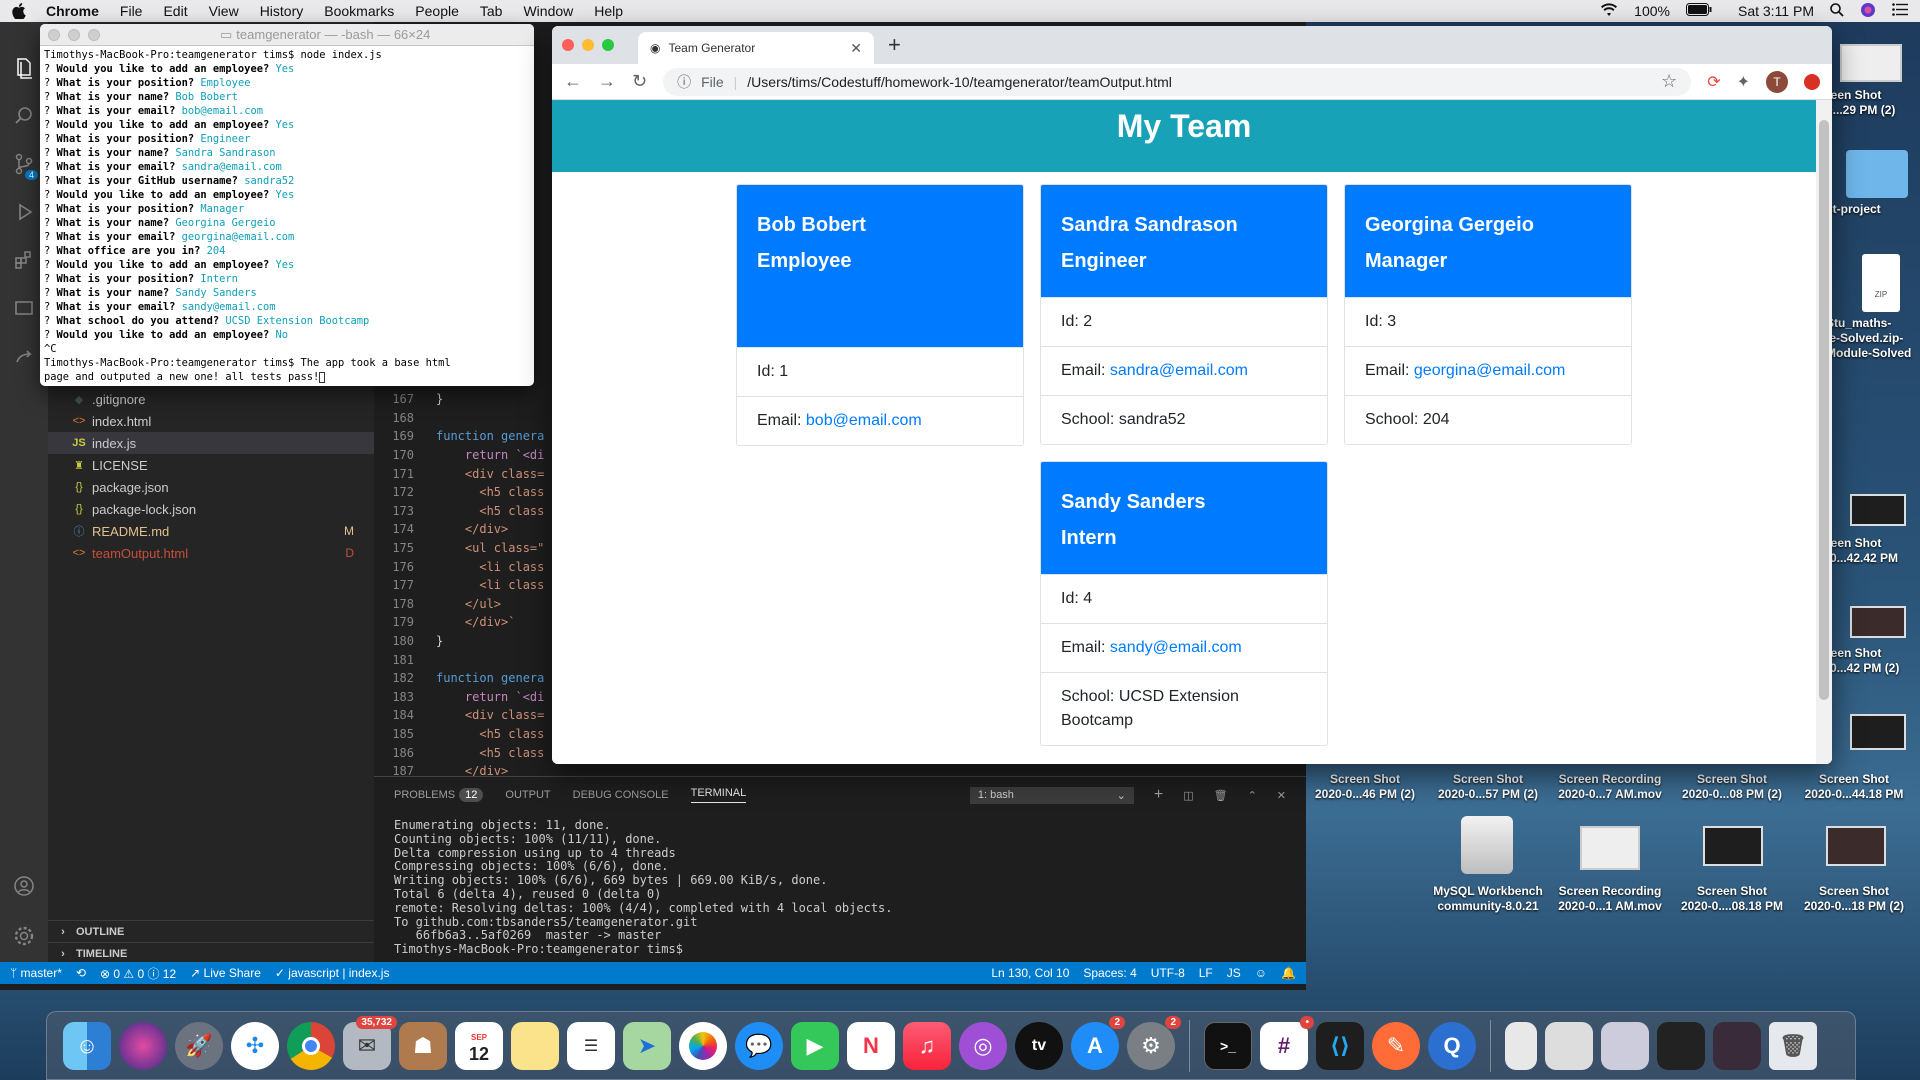 This screenshot has height=1080, width=1920. What do you see at coordinates (1176, 647) in the screenshot?
I see `email-link: sandy@email.com` at bounding box center [1176, 647].